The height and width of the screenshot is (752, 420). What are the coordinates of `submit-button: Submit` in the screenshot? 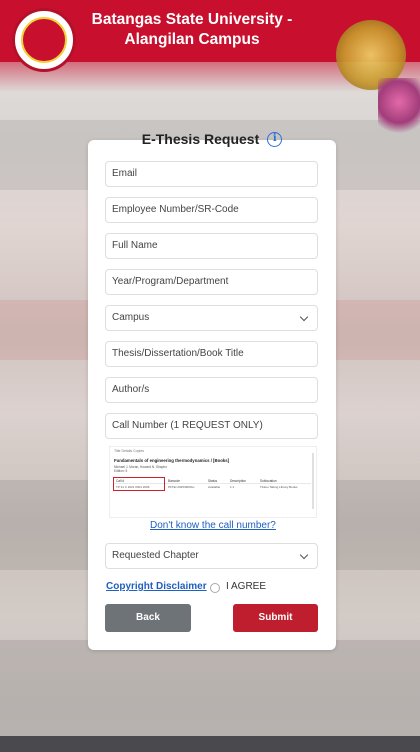 It's located at (275, 618).